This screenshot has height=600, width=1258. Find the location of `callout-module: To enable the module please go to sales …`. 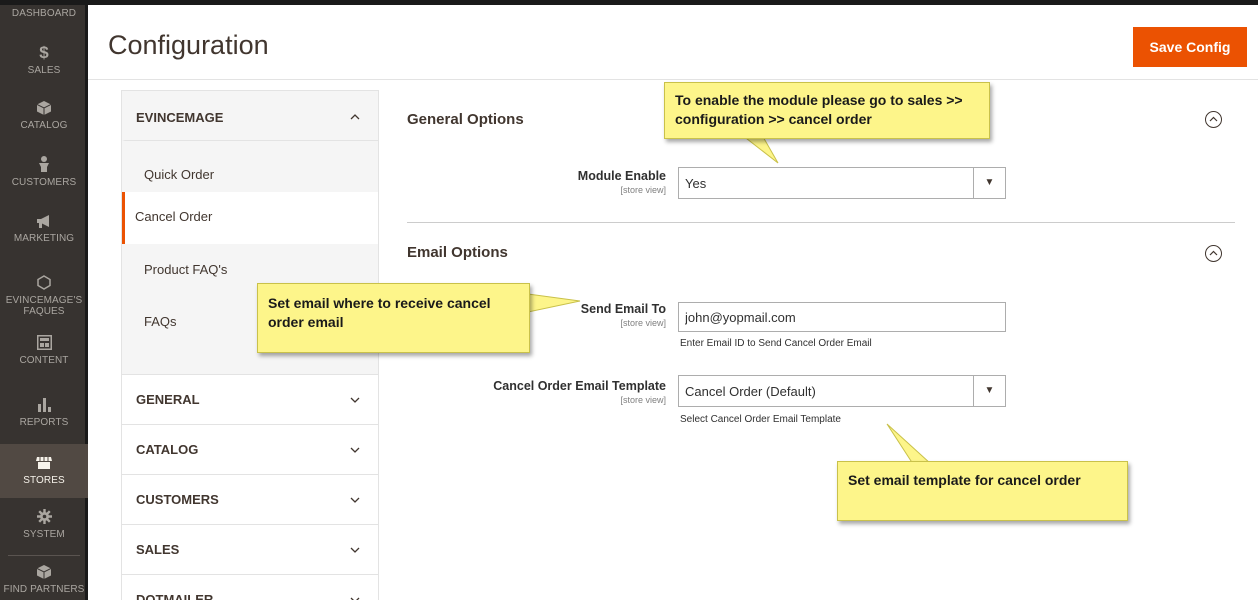

callout-module: To enable the module please go to sales … is located at coordinates (827, 110).